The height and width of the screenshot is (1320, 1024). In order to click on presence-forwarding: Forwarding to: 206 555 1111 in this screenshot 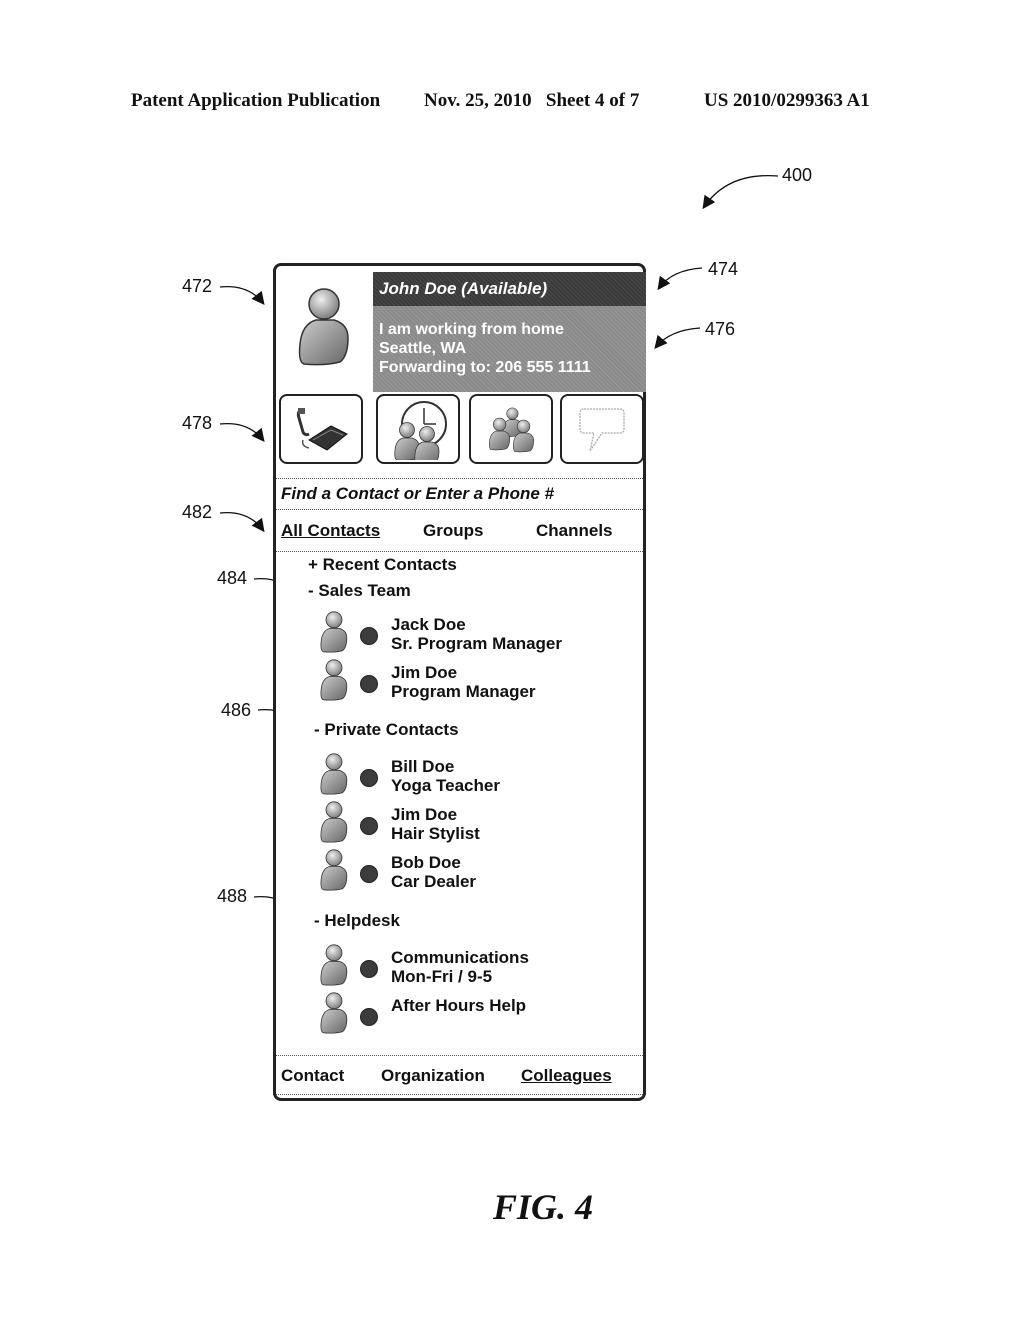, I will do `click(485, 367)`.